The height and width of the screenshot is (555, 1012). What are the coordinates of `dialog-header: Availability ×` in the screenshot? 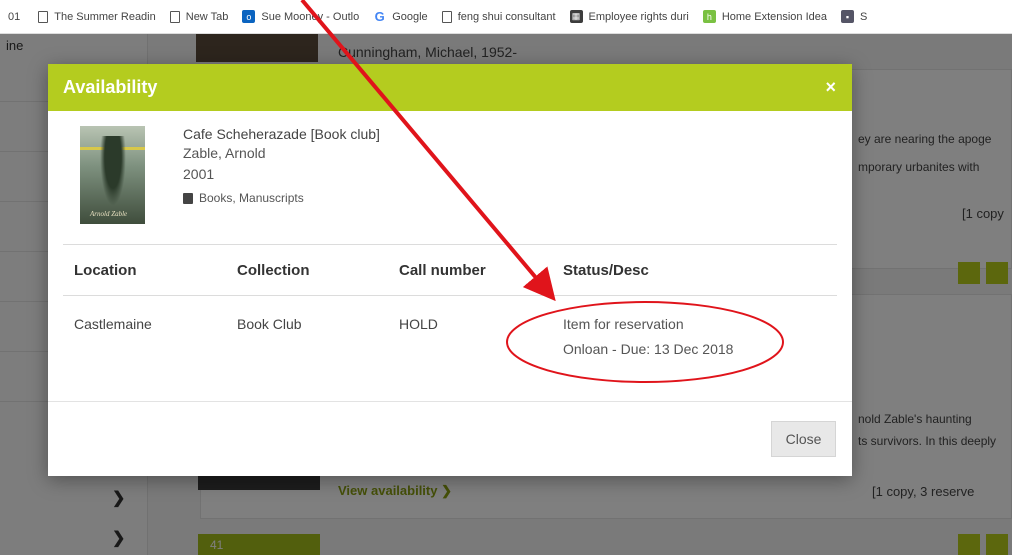 It's located at (450, 87).